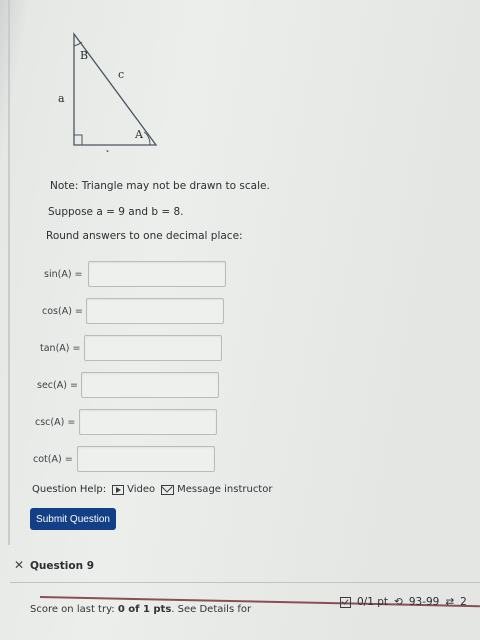 The width and height of the screenshot is (480, 640). Describe the element at coordinates (345, 602) in the screenshot. I see `check-icon` at that location.